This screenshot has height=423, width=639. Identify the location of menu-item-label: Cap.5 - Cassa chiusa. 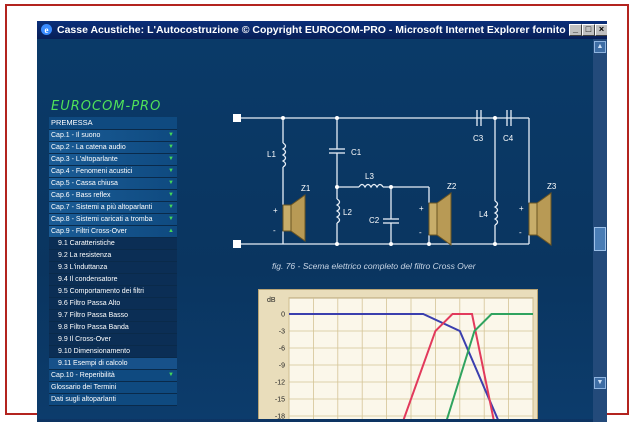
(84, 183).